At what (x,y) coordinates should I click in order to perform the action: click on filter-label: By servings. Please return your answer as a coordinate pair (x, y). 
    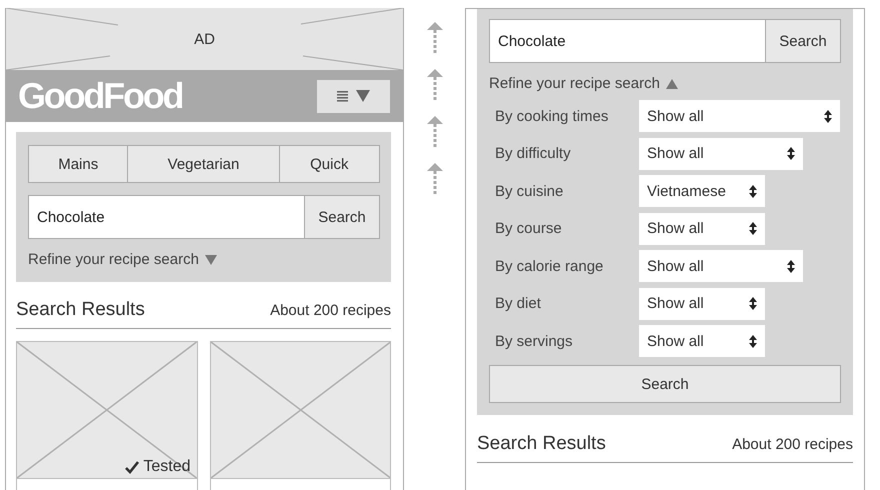
    Looking at the image, I should click on (534, 341).